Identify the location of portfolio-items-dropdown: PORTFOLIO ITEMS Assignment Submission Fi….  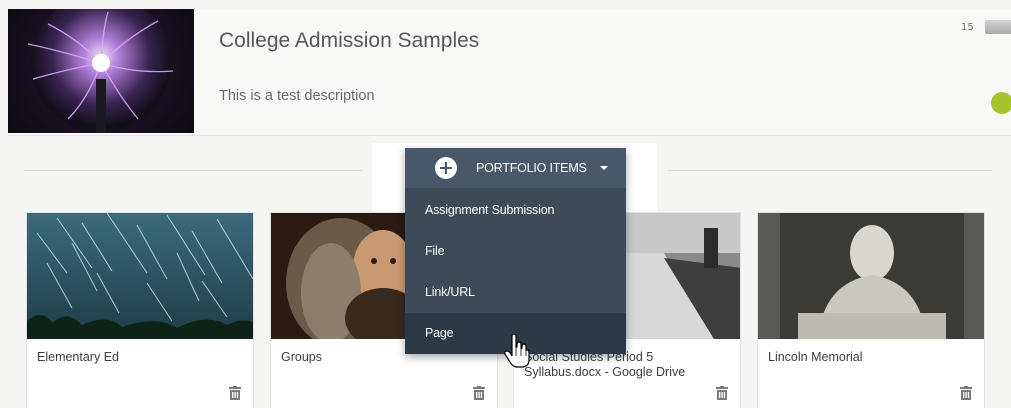
(515, 251).